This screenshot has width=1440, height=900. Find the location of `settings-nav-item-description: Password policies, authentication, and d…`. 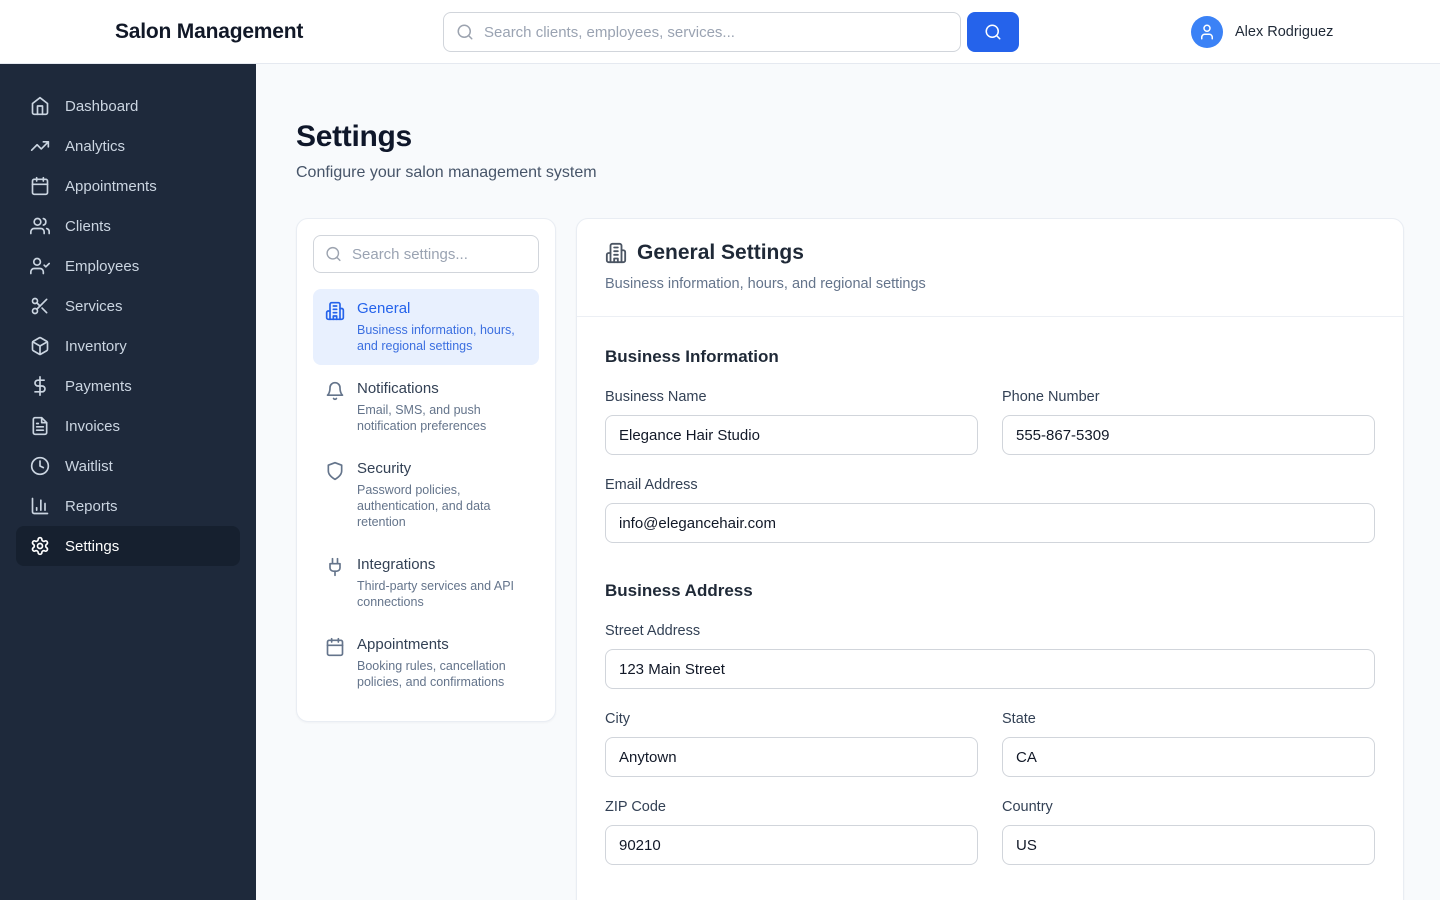

settings-nav-item-description: Password policies, authentication, and d… is located at coordinates (424, 506).